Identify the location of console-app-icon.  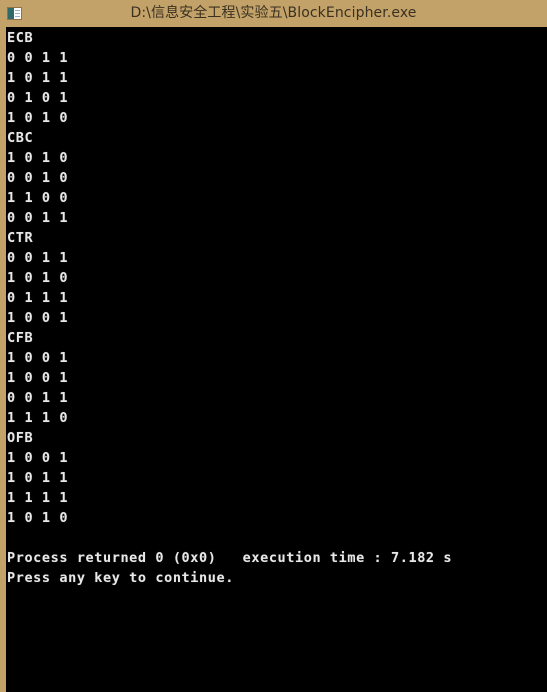
(14, 13).